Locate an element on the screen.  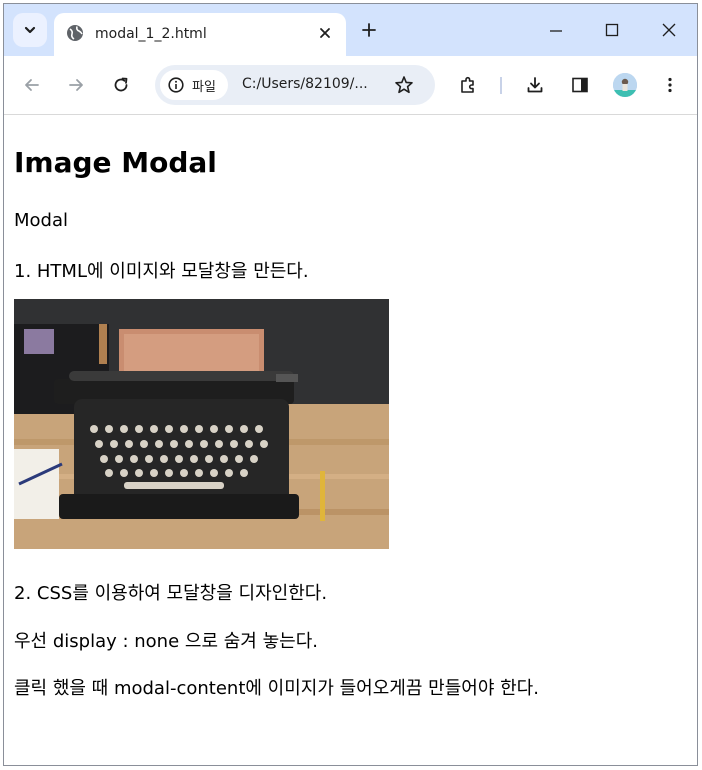
extensions-icon is located at coordinates (468, 85).